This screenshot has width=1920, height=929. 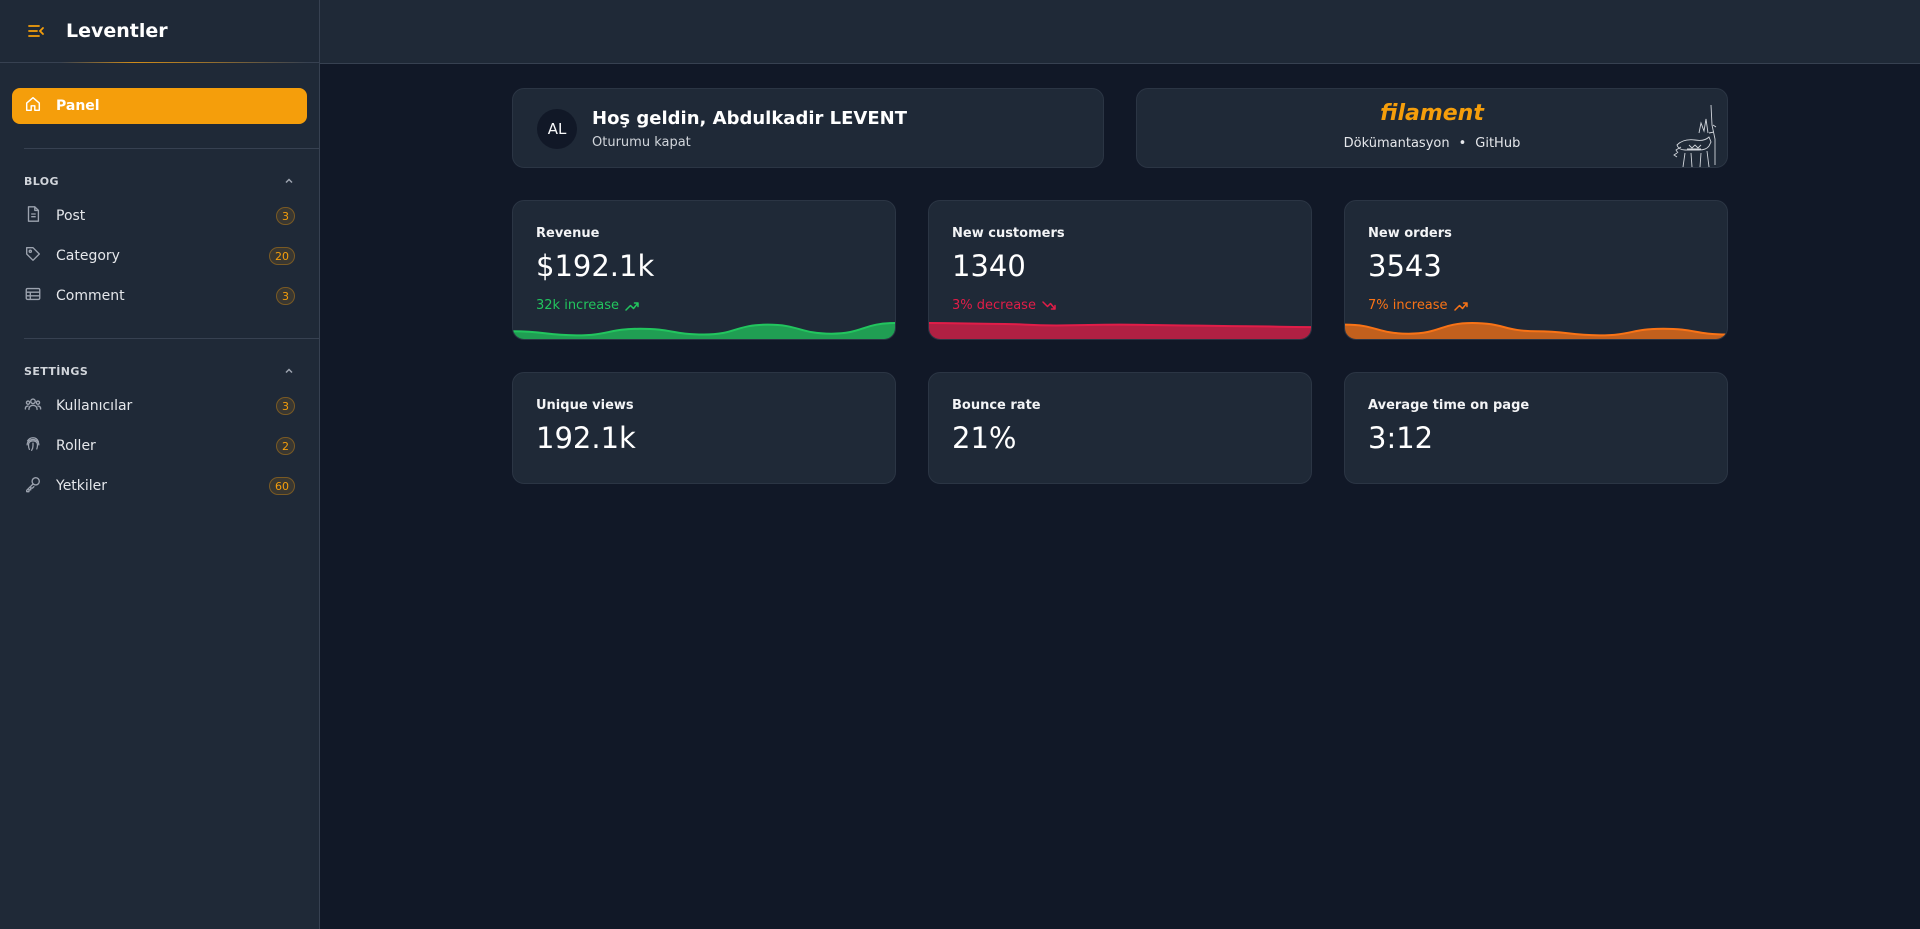 What do you see at coordinates (282, 486) in the screenshot?
I see `count-badge: 60` at bounding box center [282, 486].